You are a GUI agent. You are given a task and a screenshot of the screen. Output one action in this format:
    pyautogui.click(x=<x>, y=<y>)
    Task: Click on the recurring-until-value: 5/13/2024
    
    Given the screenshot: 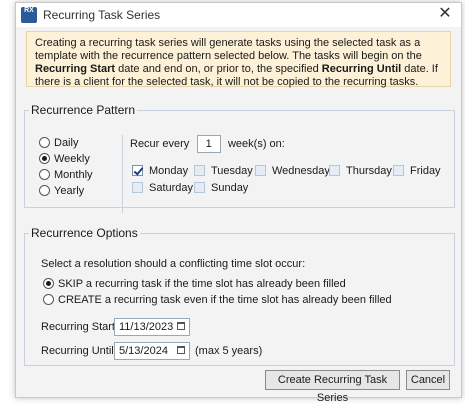 What is the action you would take?
    pyautogui.click(x=143, y=351)
    